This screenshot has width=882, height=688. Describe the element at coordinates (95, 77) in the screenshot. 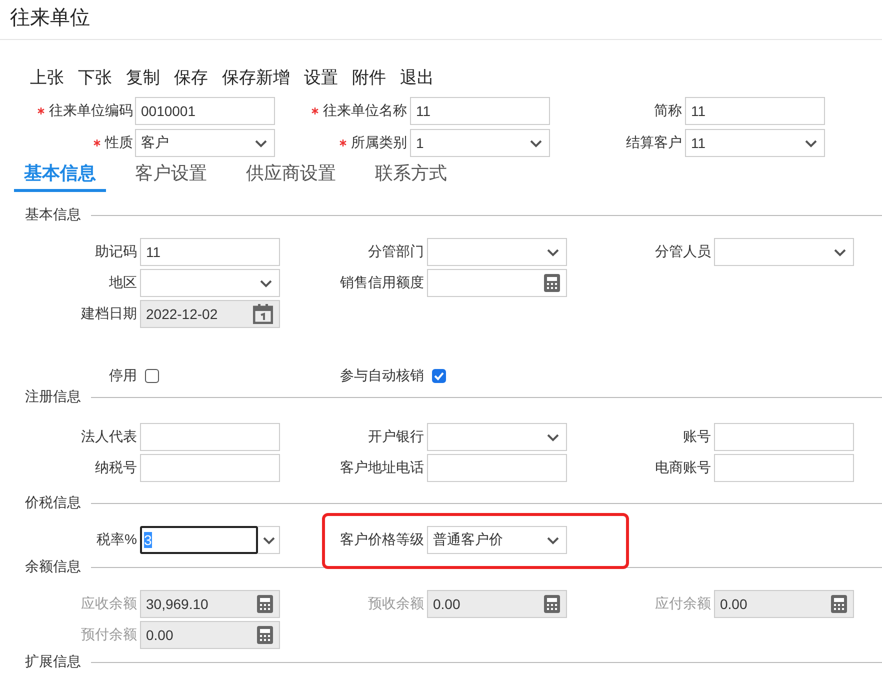

I see `toolbar-button: 下张` at that location.